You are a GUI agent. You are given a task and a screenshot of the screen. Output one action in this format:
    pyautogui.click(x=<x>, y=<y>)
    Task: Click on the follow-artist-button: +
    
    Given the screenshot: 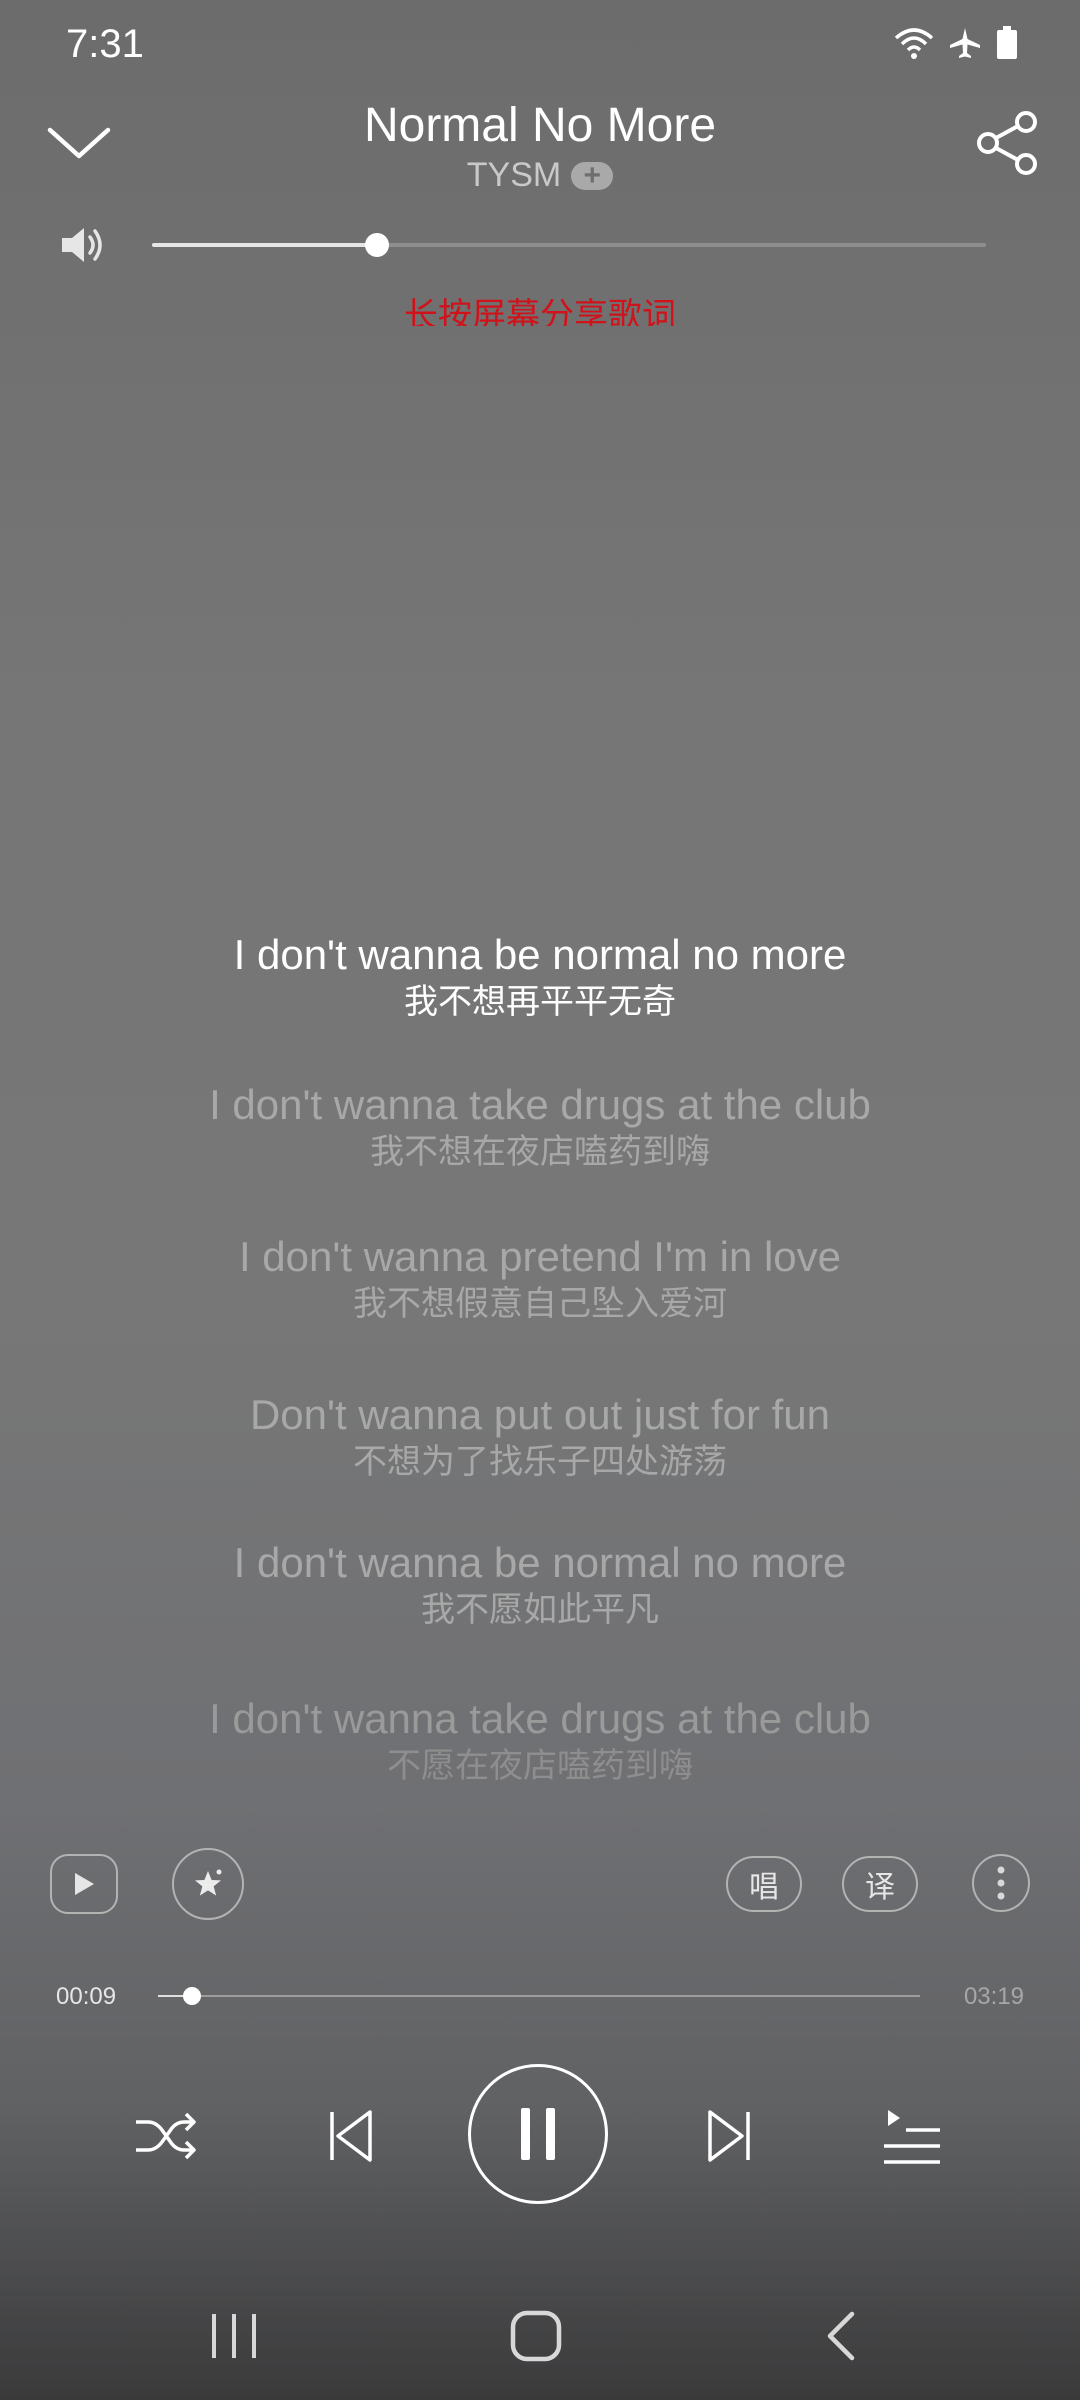 What is the action you would take?
    pyautogui.click(x=592, y=175)
    